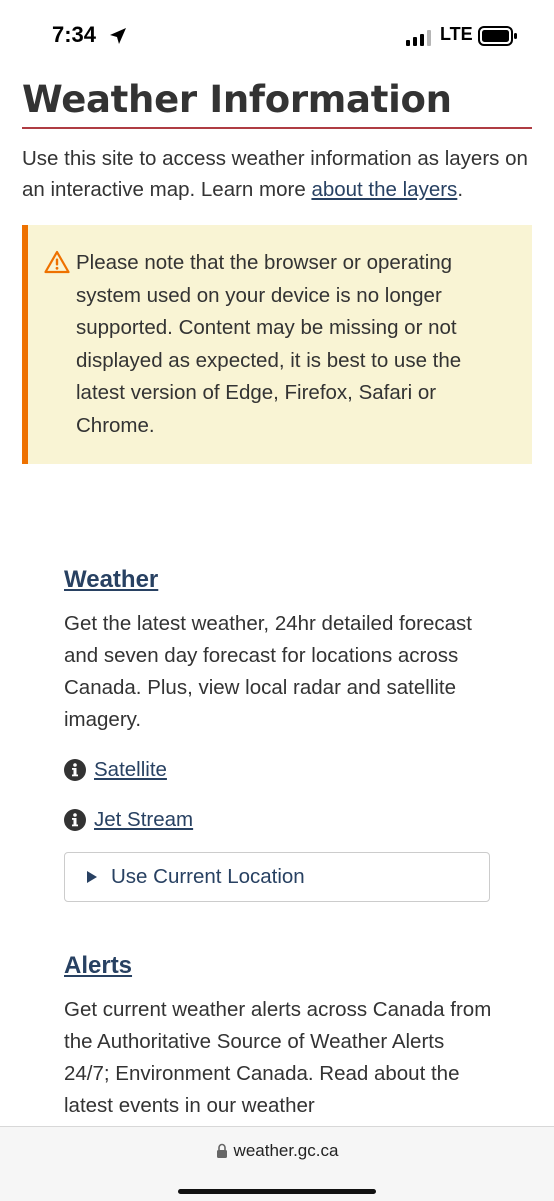 This screenshot has width=554, height=1201. I want to click on satellite-link: Satellite, so click(130, 770).